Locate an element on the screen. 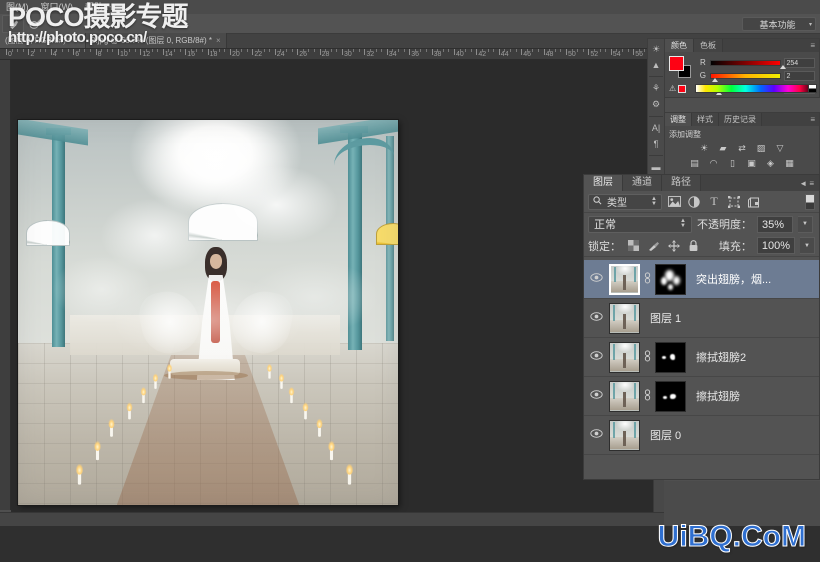  tab-layers: 图层 is located at coordinates (603, 183).